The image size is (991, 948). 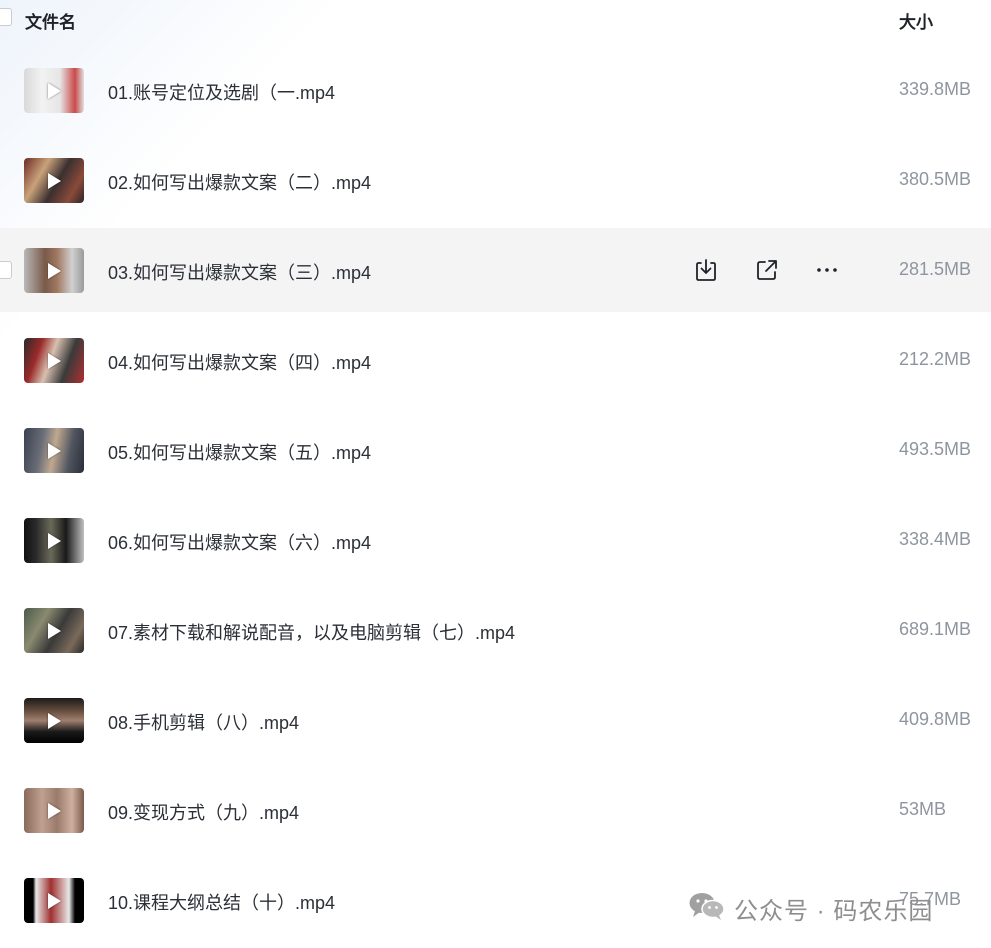 What do you see at coordinates (707, 908) in the screenshot?
I see `wechat-icon` at bounding box center [707, 908].